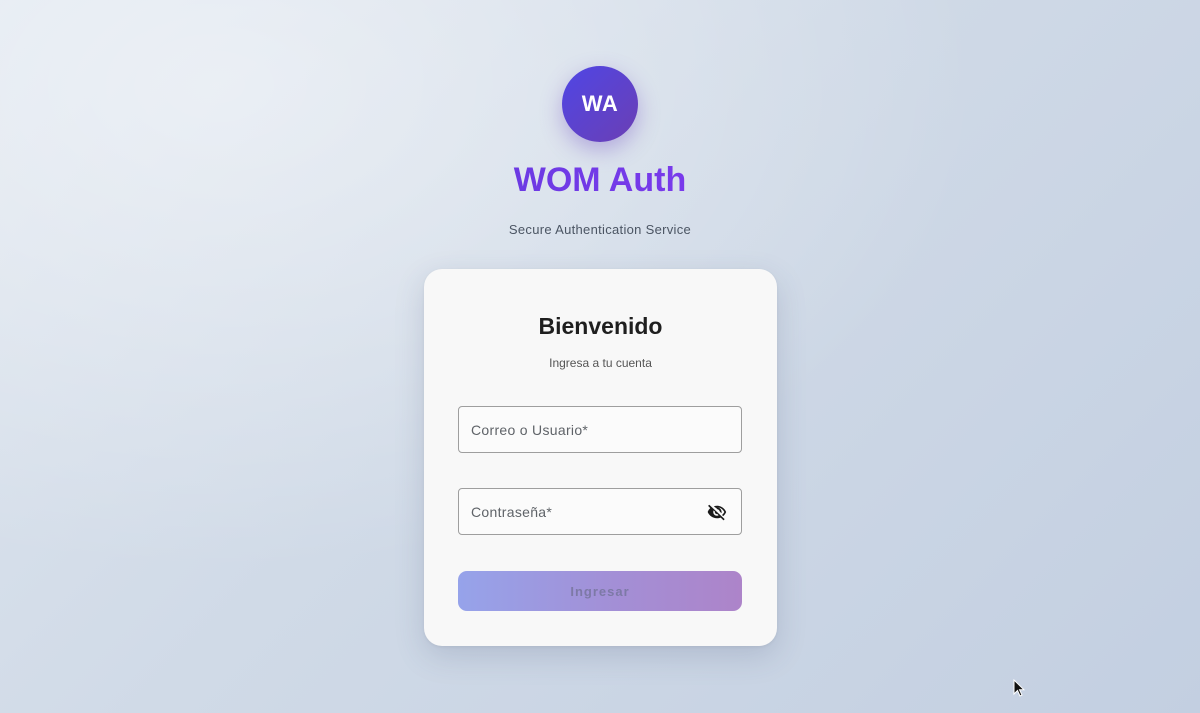 The height and width of the screenshot is (713, 1200). What do you see at coordinates (717, 512) in the screenshot?
I see `eye-off-icon` at bounding box center [717, 512].